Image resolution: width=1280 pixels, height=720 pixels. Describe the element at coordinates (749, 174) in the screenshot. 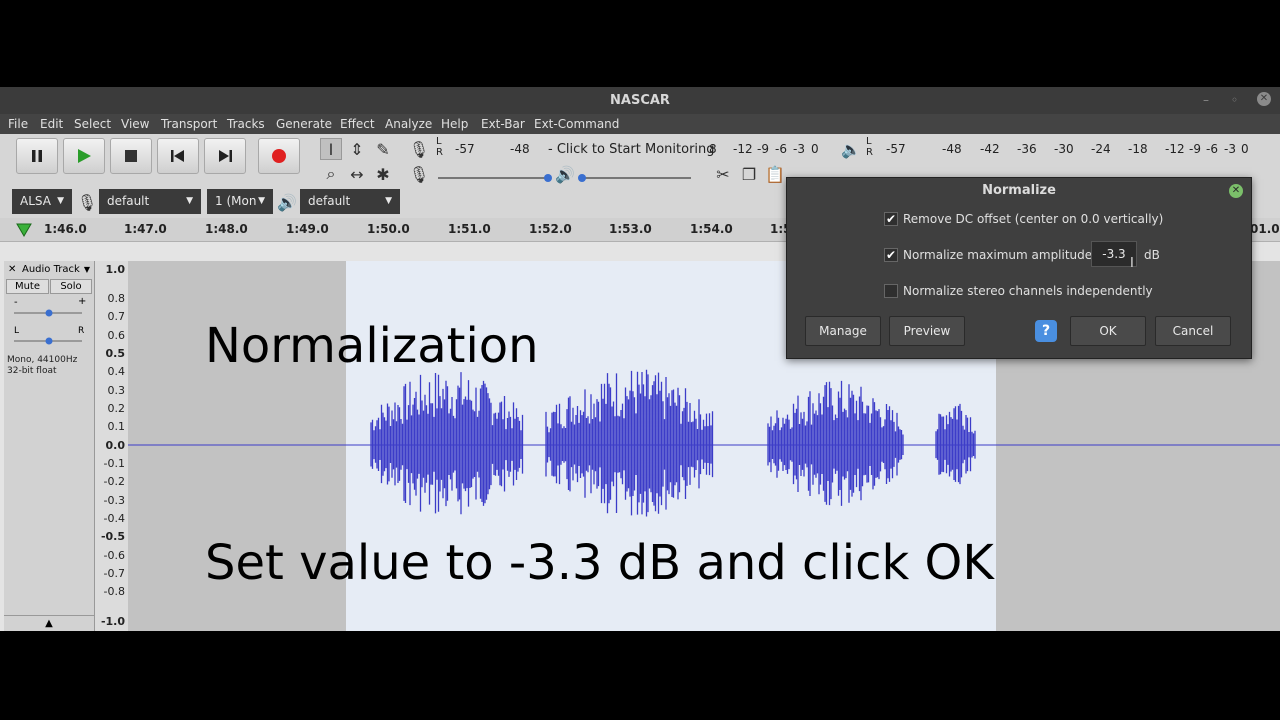

I see `copy-icon: ❐` at that location.